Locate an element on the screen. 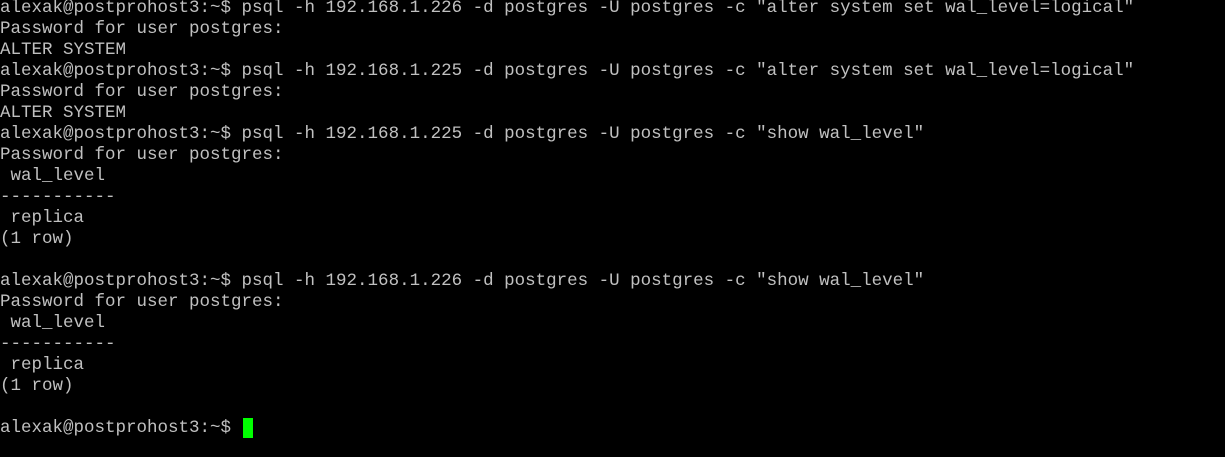 The width and height of the screenshot is (1225, 457). terminal-prompt: alexak@postprohost3:~$ is located at coordinates (121, 428).